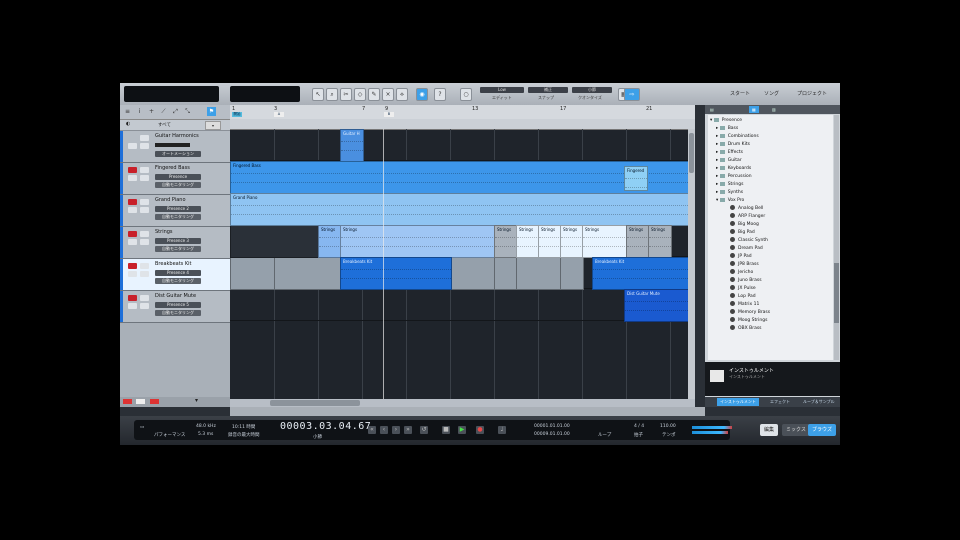 The image size is (960, 540). What do you see at coordinates (139, 111) in the screenshot?
I see `inspector-icon: i` at bounding box center [139, 111].